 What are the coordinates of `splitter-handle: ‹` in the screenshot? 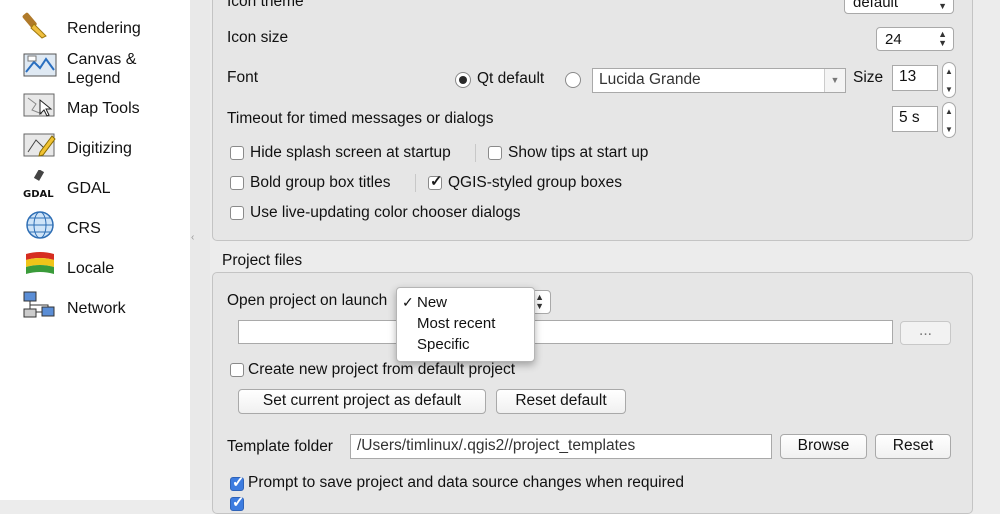 It's located at (200, 250).